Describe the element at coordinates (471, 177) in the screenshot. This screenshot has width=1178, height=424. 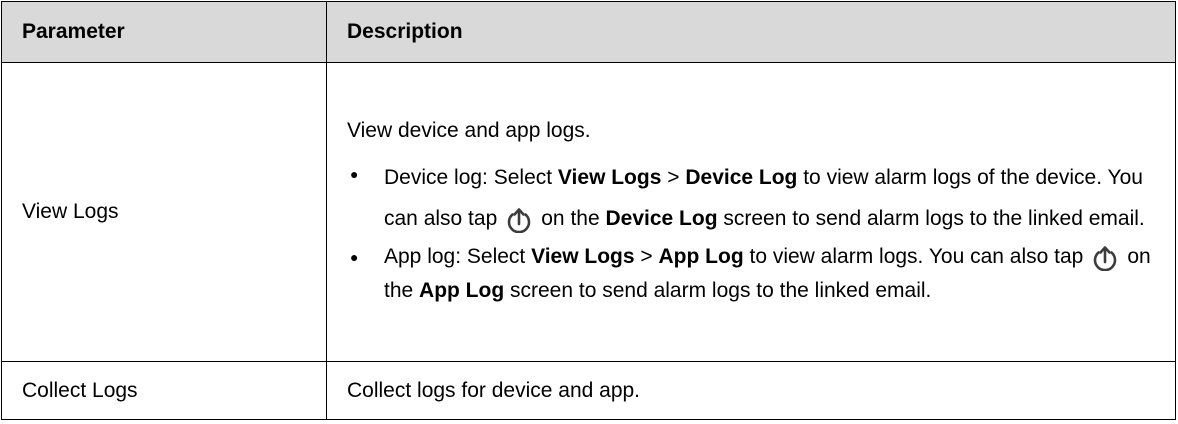
I see `text-segment: Device log: Select` at that location.